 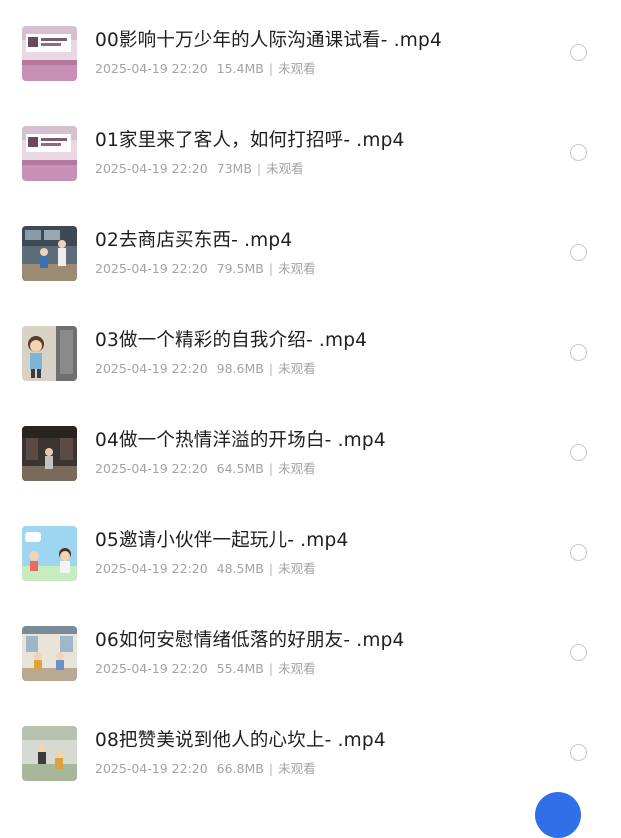 I want to click on file-meta: 2025-04-19 22:20 73MB | 未观看, so click(x=199, y=169).